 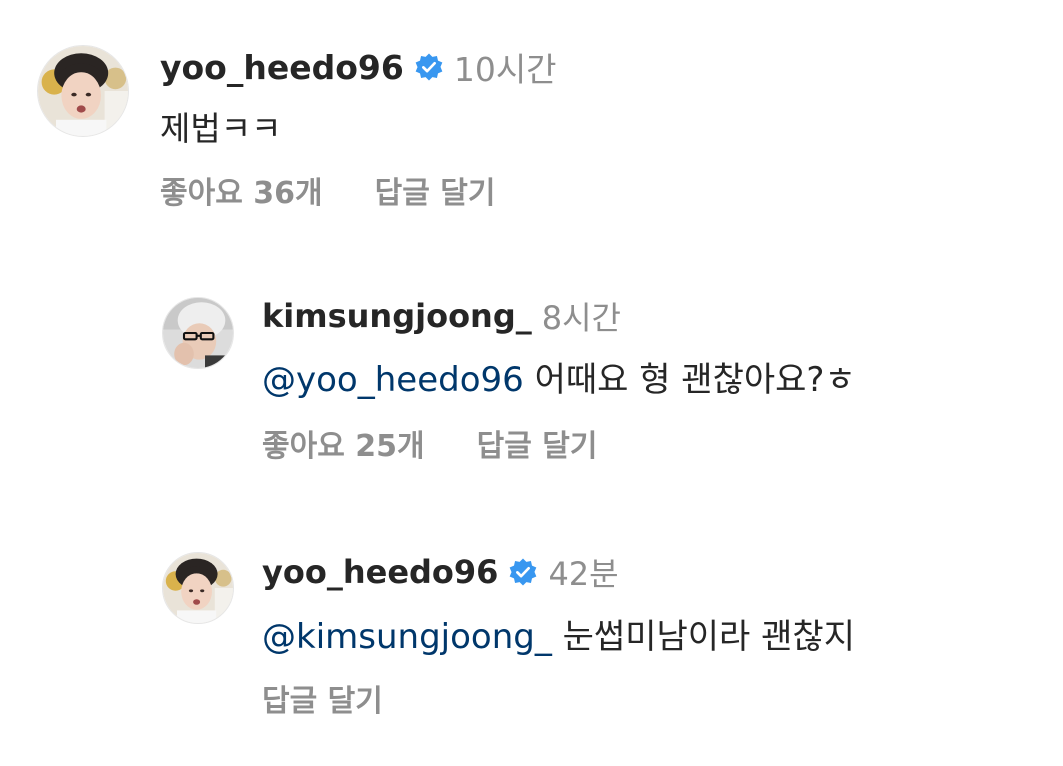 What do you see at coordinates (429, 443) in the screenshot?
I see `comment-actions: 좋아요 25개 답글 달기` at bounding box center [429, 443].